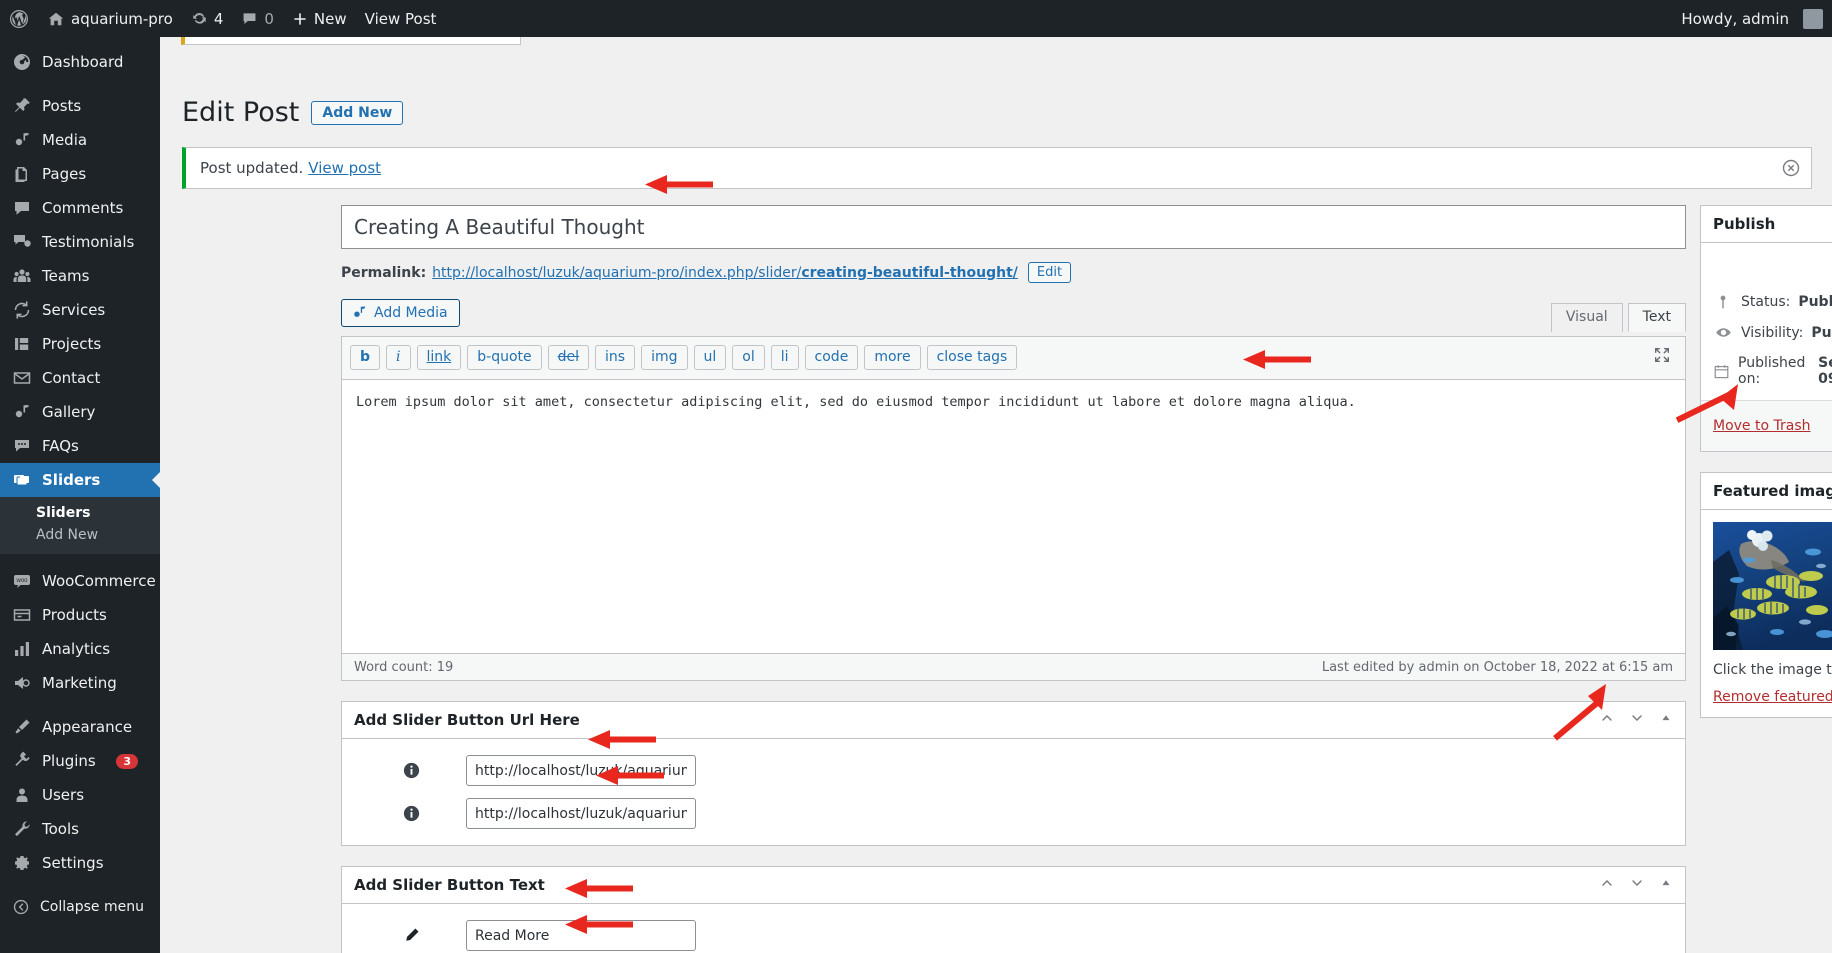 The image size is (1832, 953). Describe the element at coordinates (784, 357) in the screenshot. I see `quicktag-li: li` at that location.